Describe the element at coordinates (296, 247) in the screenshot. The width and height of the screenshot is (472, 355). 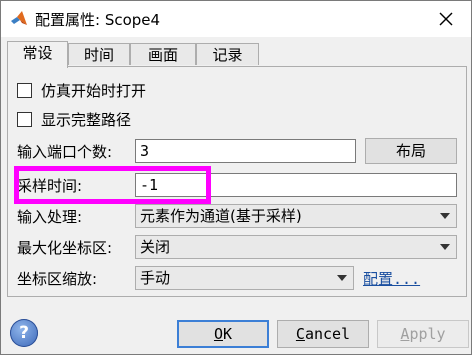
I see `maximize-axes-select: 关闭` at that location.